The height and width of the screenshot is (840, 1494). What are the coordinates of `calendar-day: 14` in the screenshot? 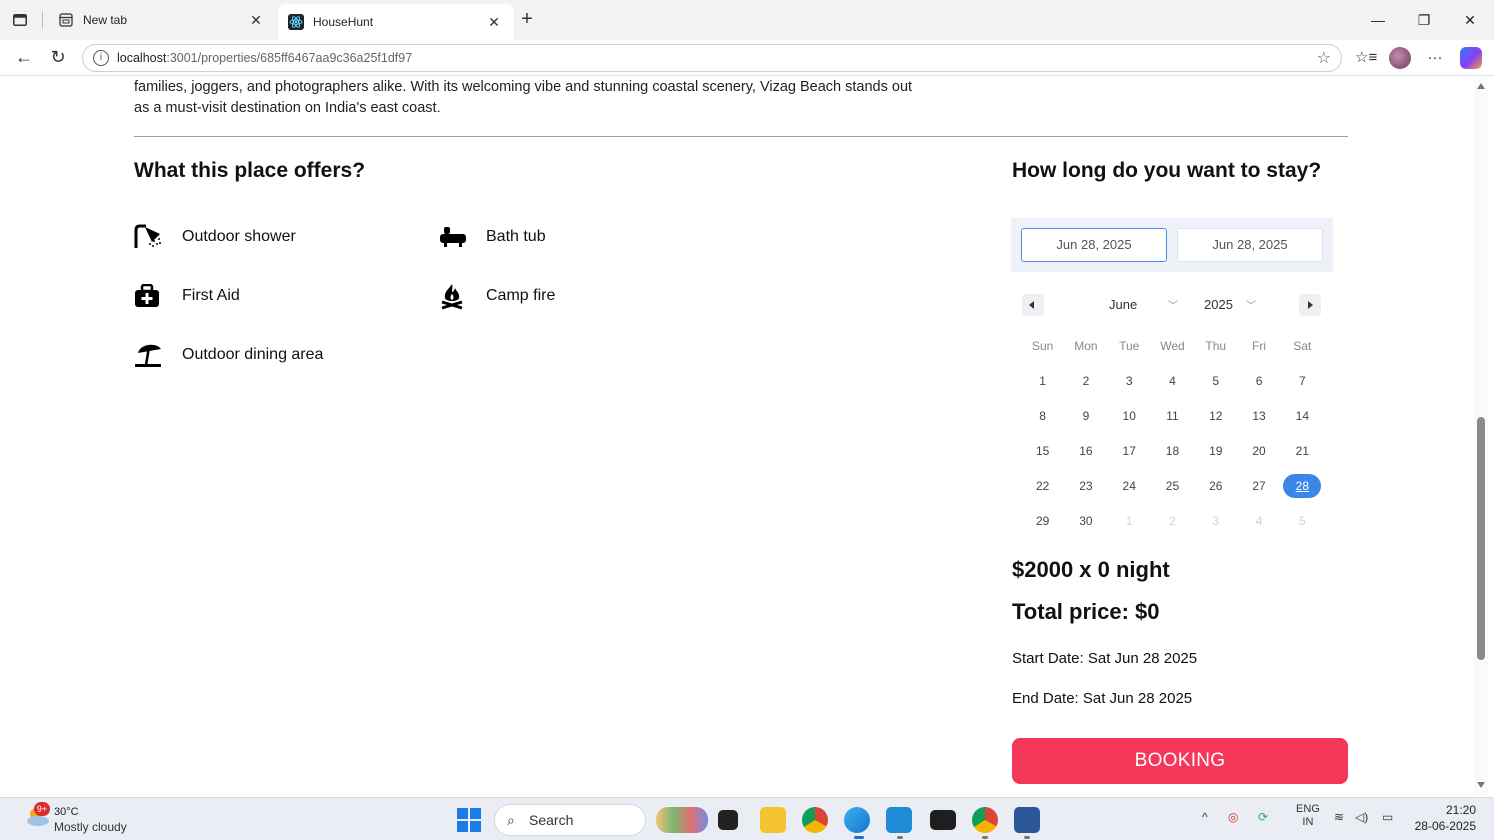 It's located at (1302, 416).